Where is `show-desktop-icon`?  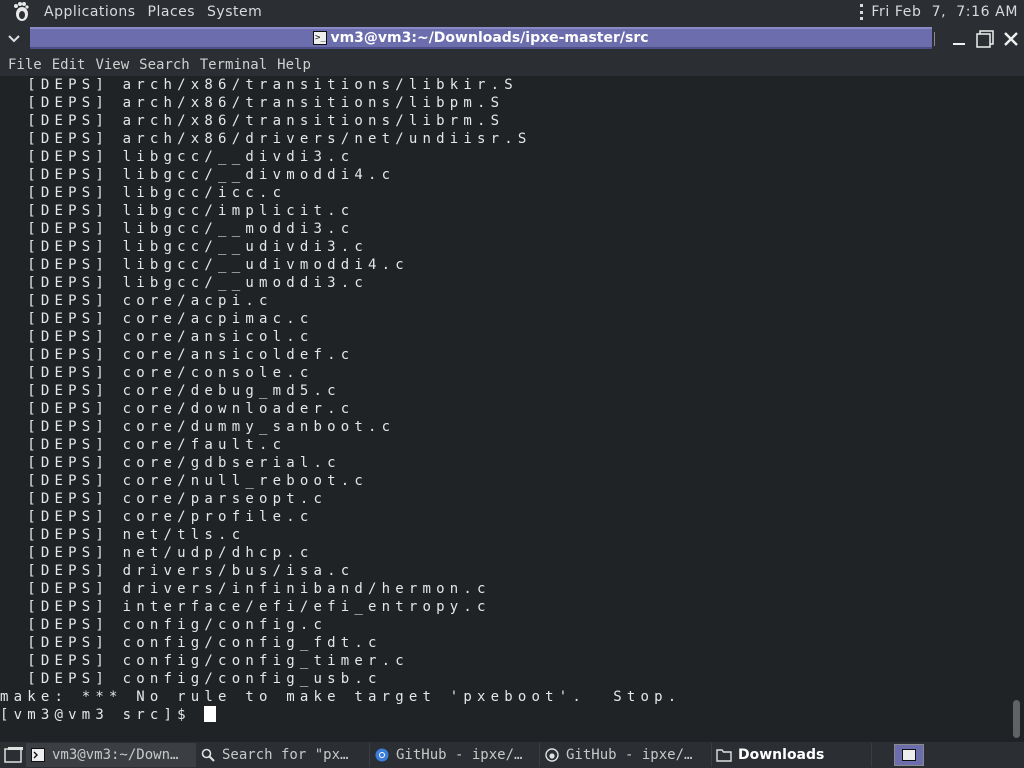
show-desktop-icon is located at coordinates (14, 755).